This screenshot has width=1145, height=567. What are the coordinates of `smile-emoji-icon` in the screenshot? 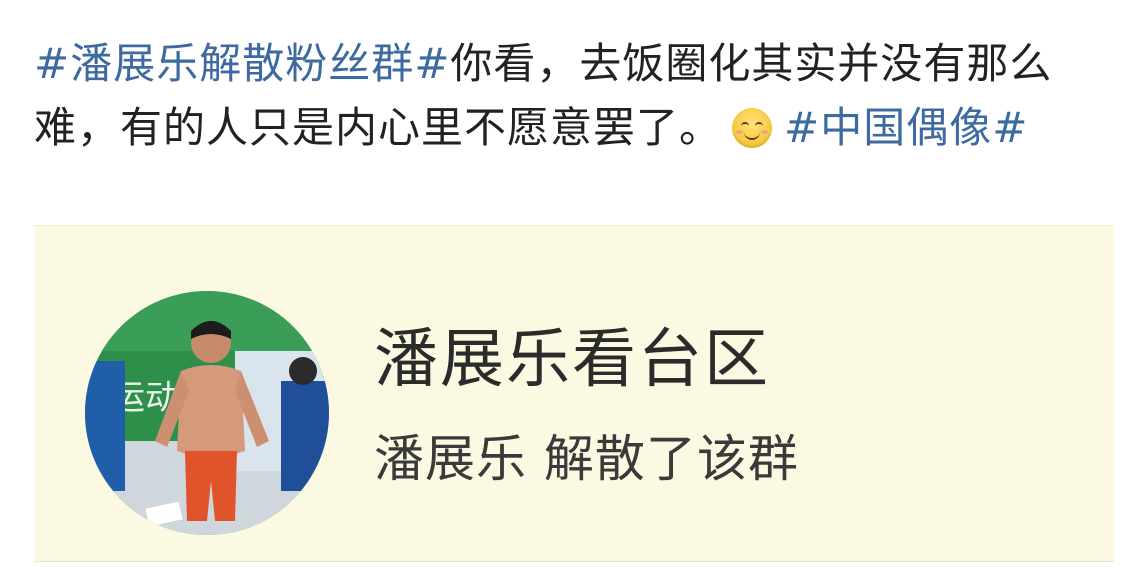 It's located at (752, 128).